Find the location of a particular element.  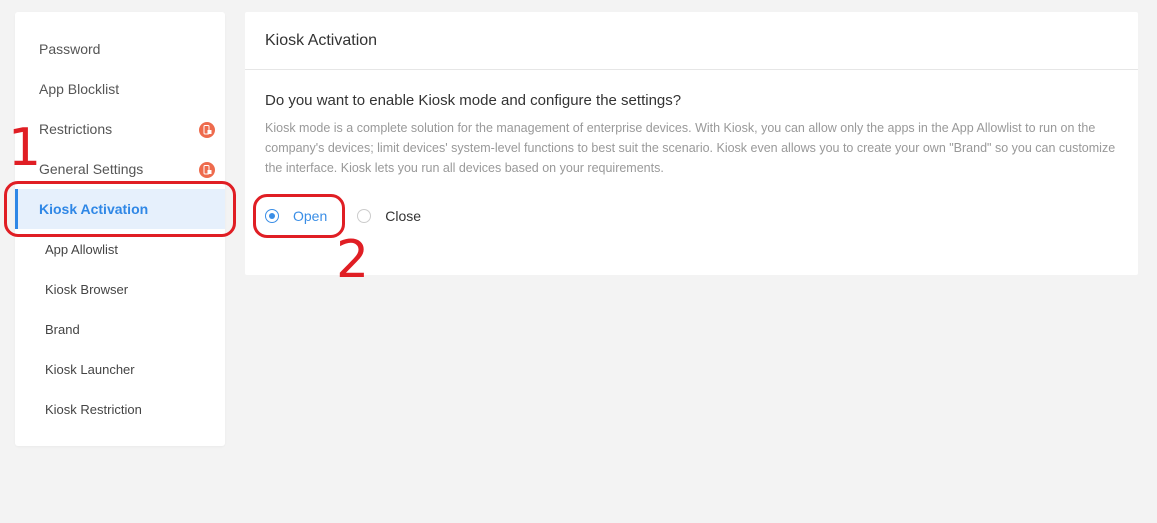

sidebar-item-kiosk-browser: Kiosk Browser is located at coordinates (120, 289).